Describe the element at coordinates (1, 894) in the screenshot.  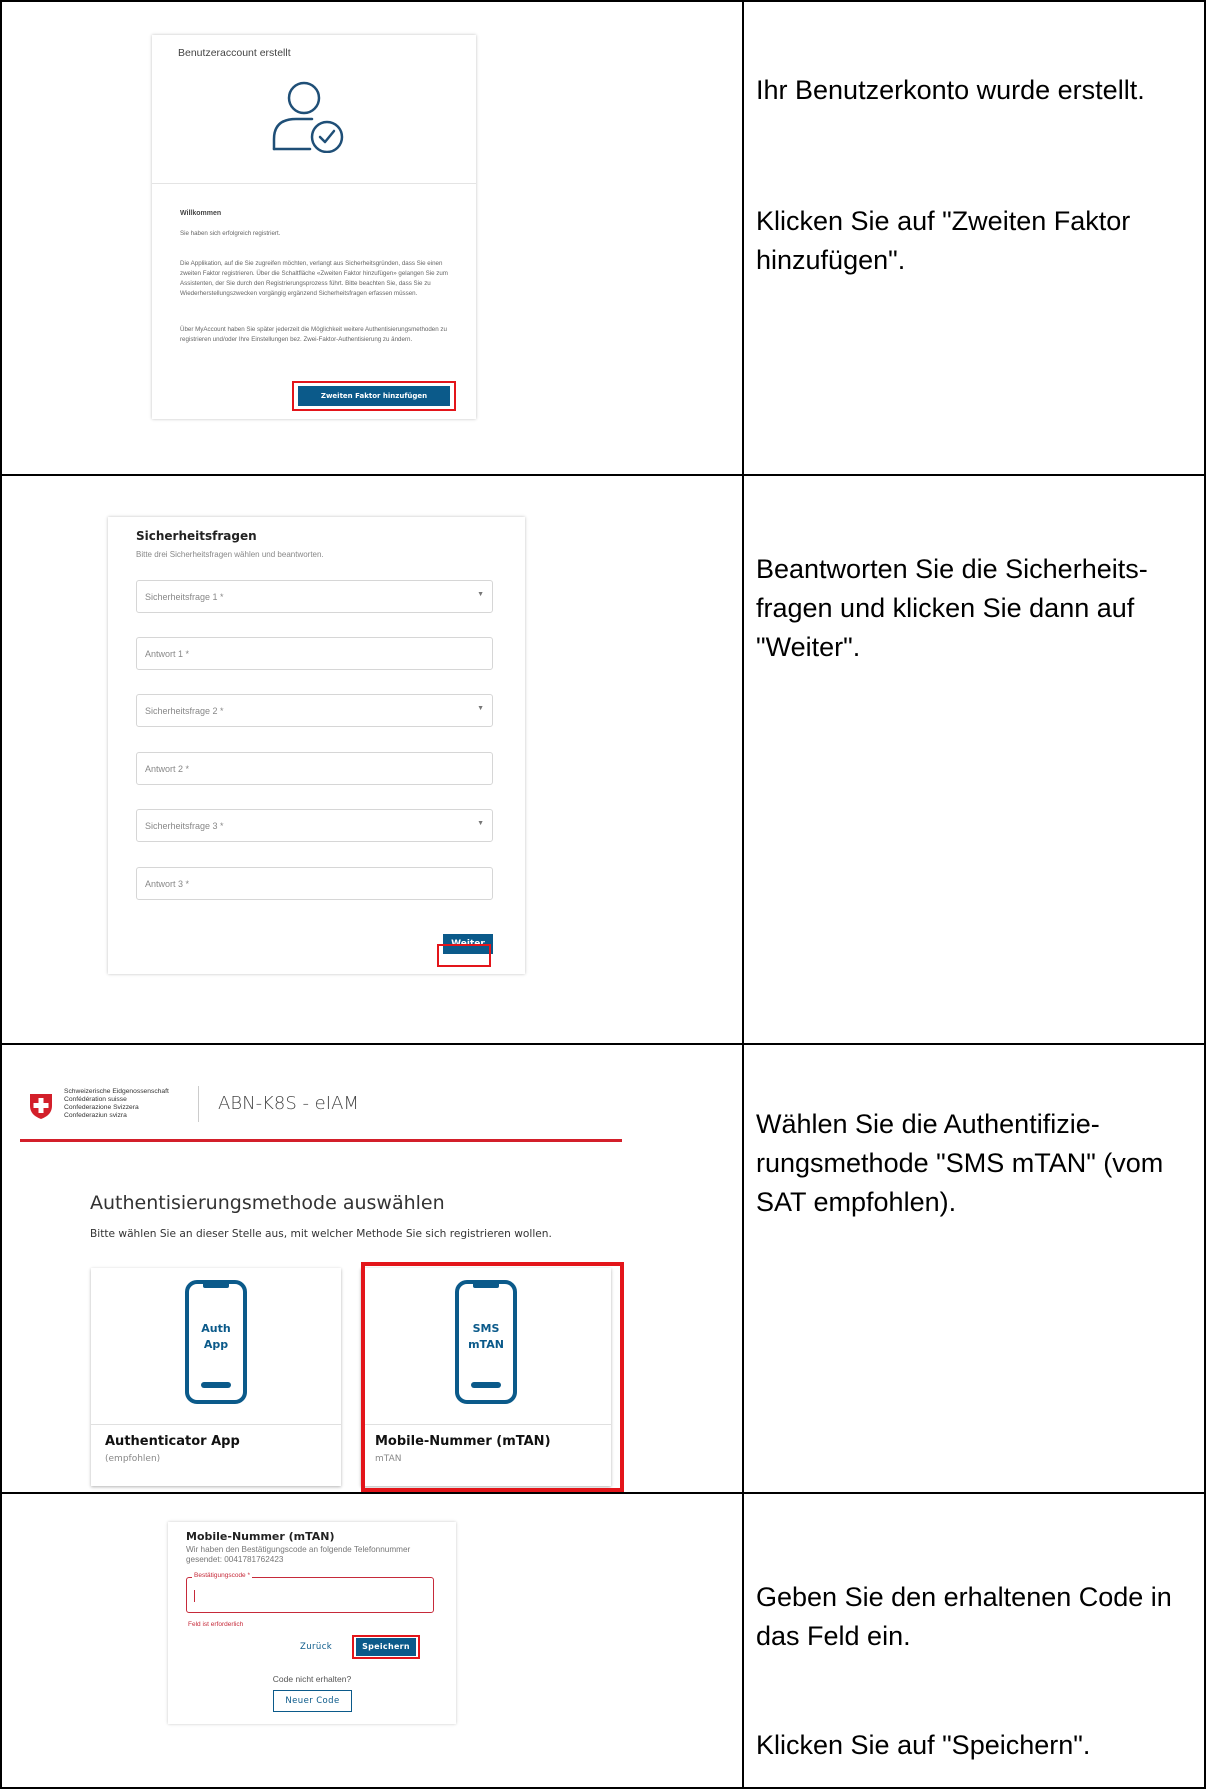
I see `table-border-left` at that location.